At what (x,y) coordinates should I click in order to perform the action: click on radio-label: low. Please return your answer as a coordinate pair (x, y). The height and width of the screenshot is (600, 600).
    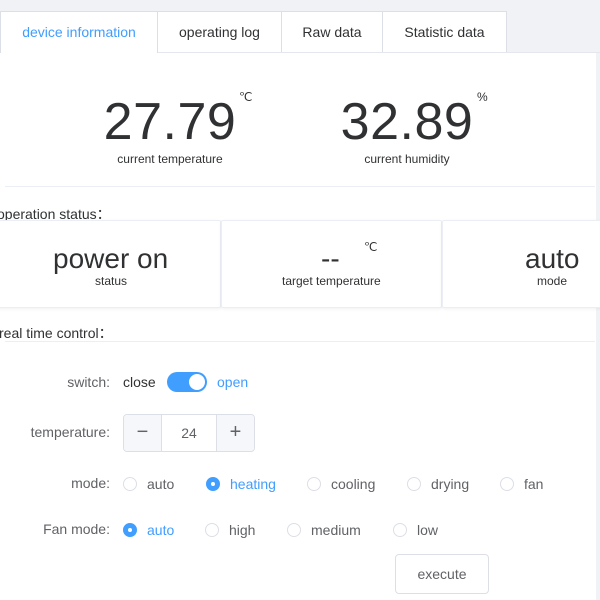
    Looking at the image, I should click on (428, 530).